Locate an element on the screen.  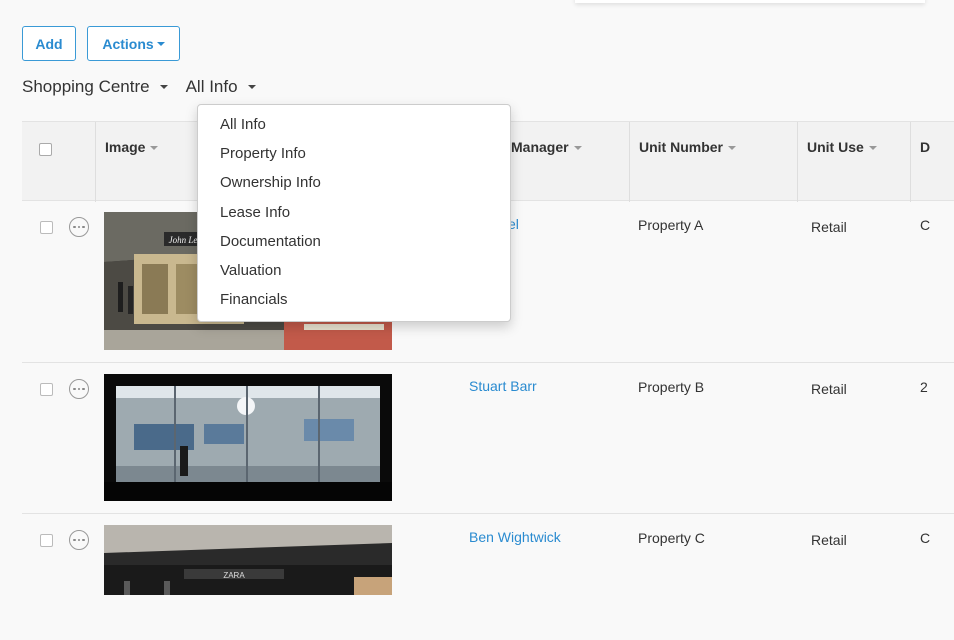
toolbar: Add Actions is located at coordinates (101, 43).